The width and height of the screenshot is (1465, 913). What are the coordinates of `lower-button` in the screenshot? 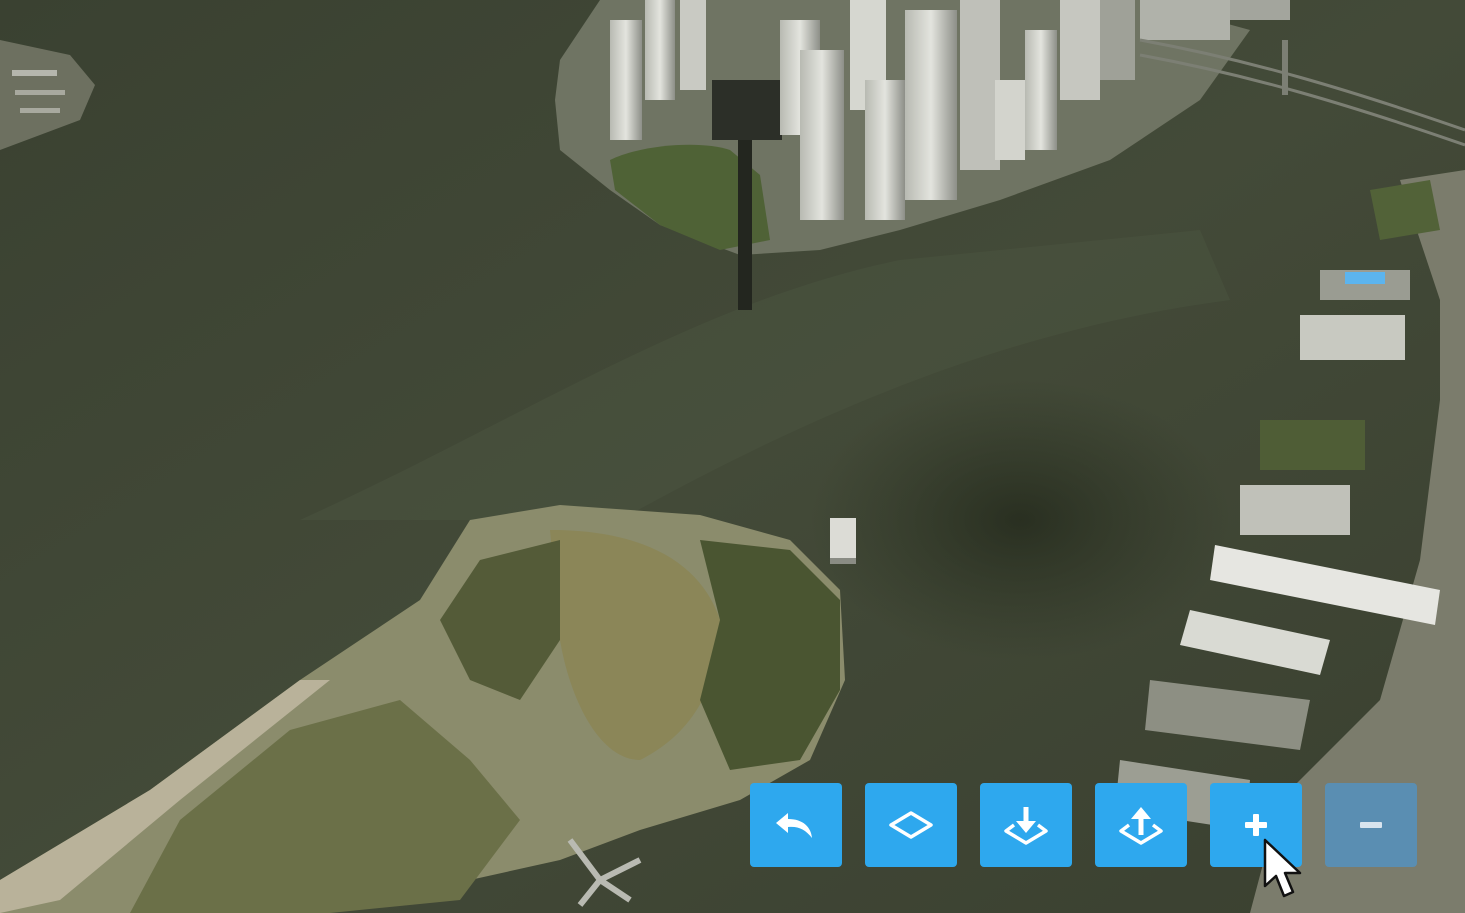 It's located at (1026, 825).